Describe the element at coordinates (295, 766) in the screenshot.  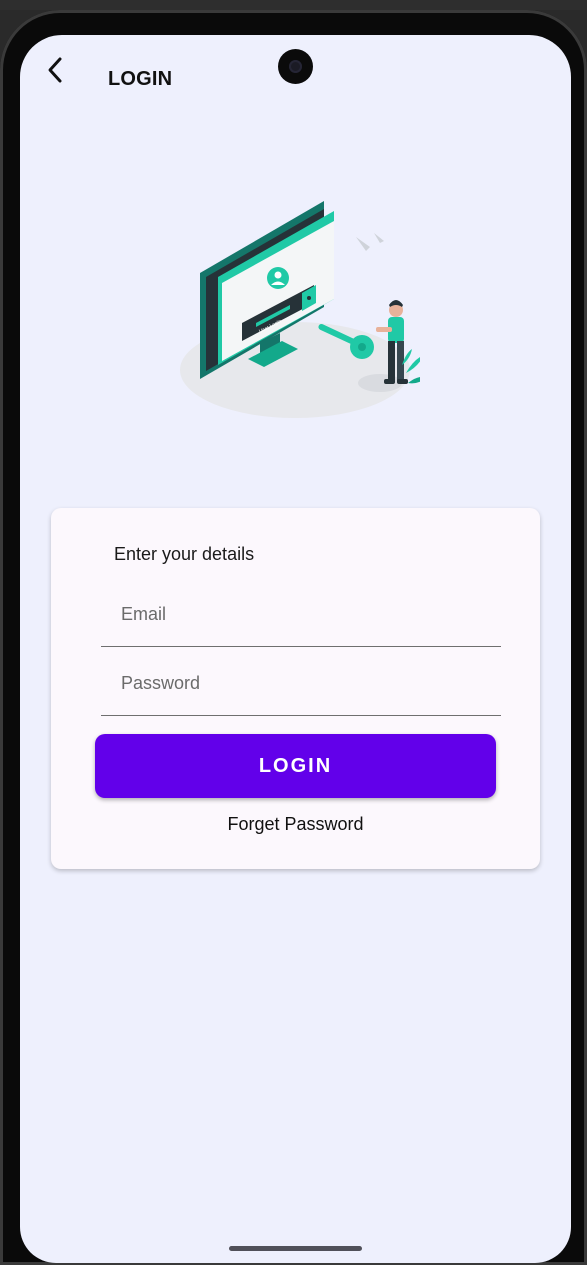
I see `login-button: LOGIN` at that location.